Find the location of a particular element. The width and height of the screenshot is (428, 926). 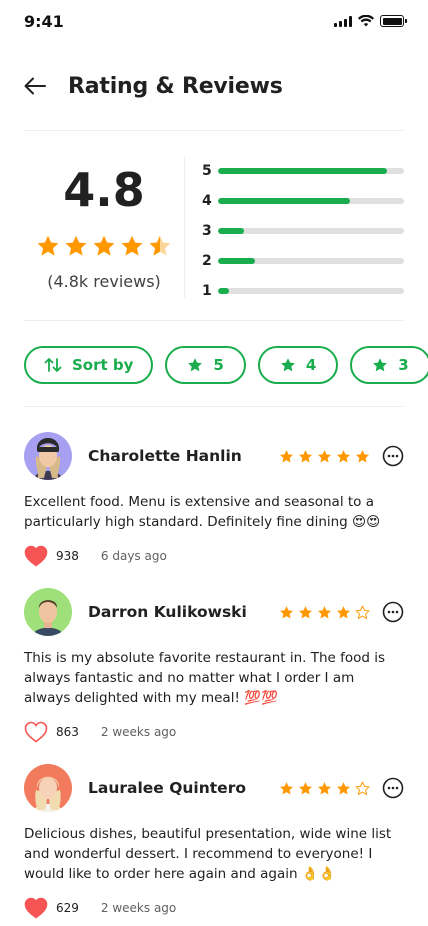

filter-chip-3: 3 is located at coordinates (389, 365).